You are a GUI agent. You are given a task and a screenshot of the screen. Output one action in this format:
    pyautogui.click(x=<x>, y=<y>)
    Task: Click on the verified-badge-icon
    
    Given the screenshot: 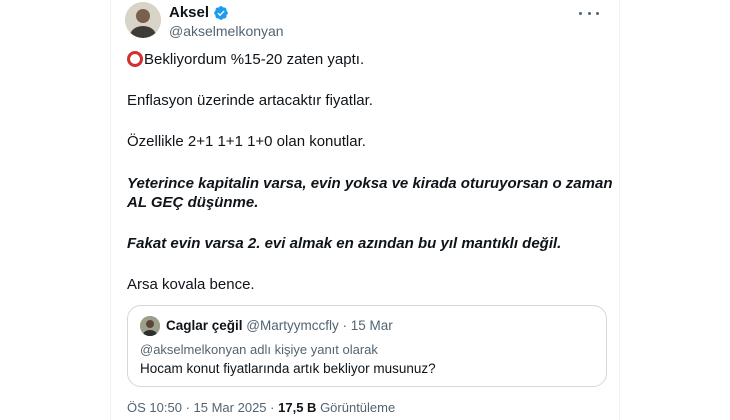 What is the action you would take?
    pyautogui.click(x=221, y=13)
    